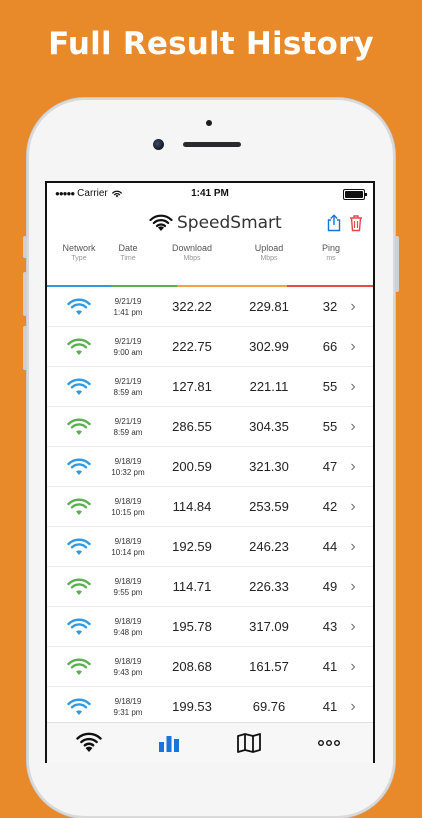  What do you see at coordinates (210, 467) in the screenshot?
I see `table-row: 9/18/19 10:32 pm 200.59 321.30 47 ›` at bounding box center [210, 467].